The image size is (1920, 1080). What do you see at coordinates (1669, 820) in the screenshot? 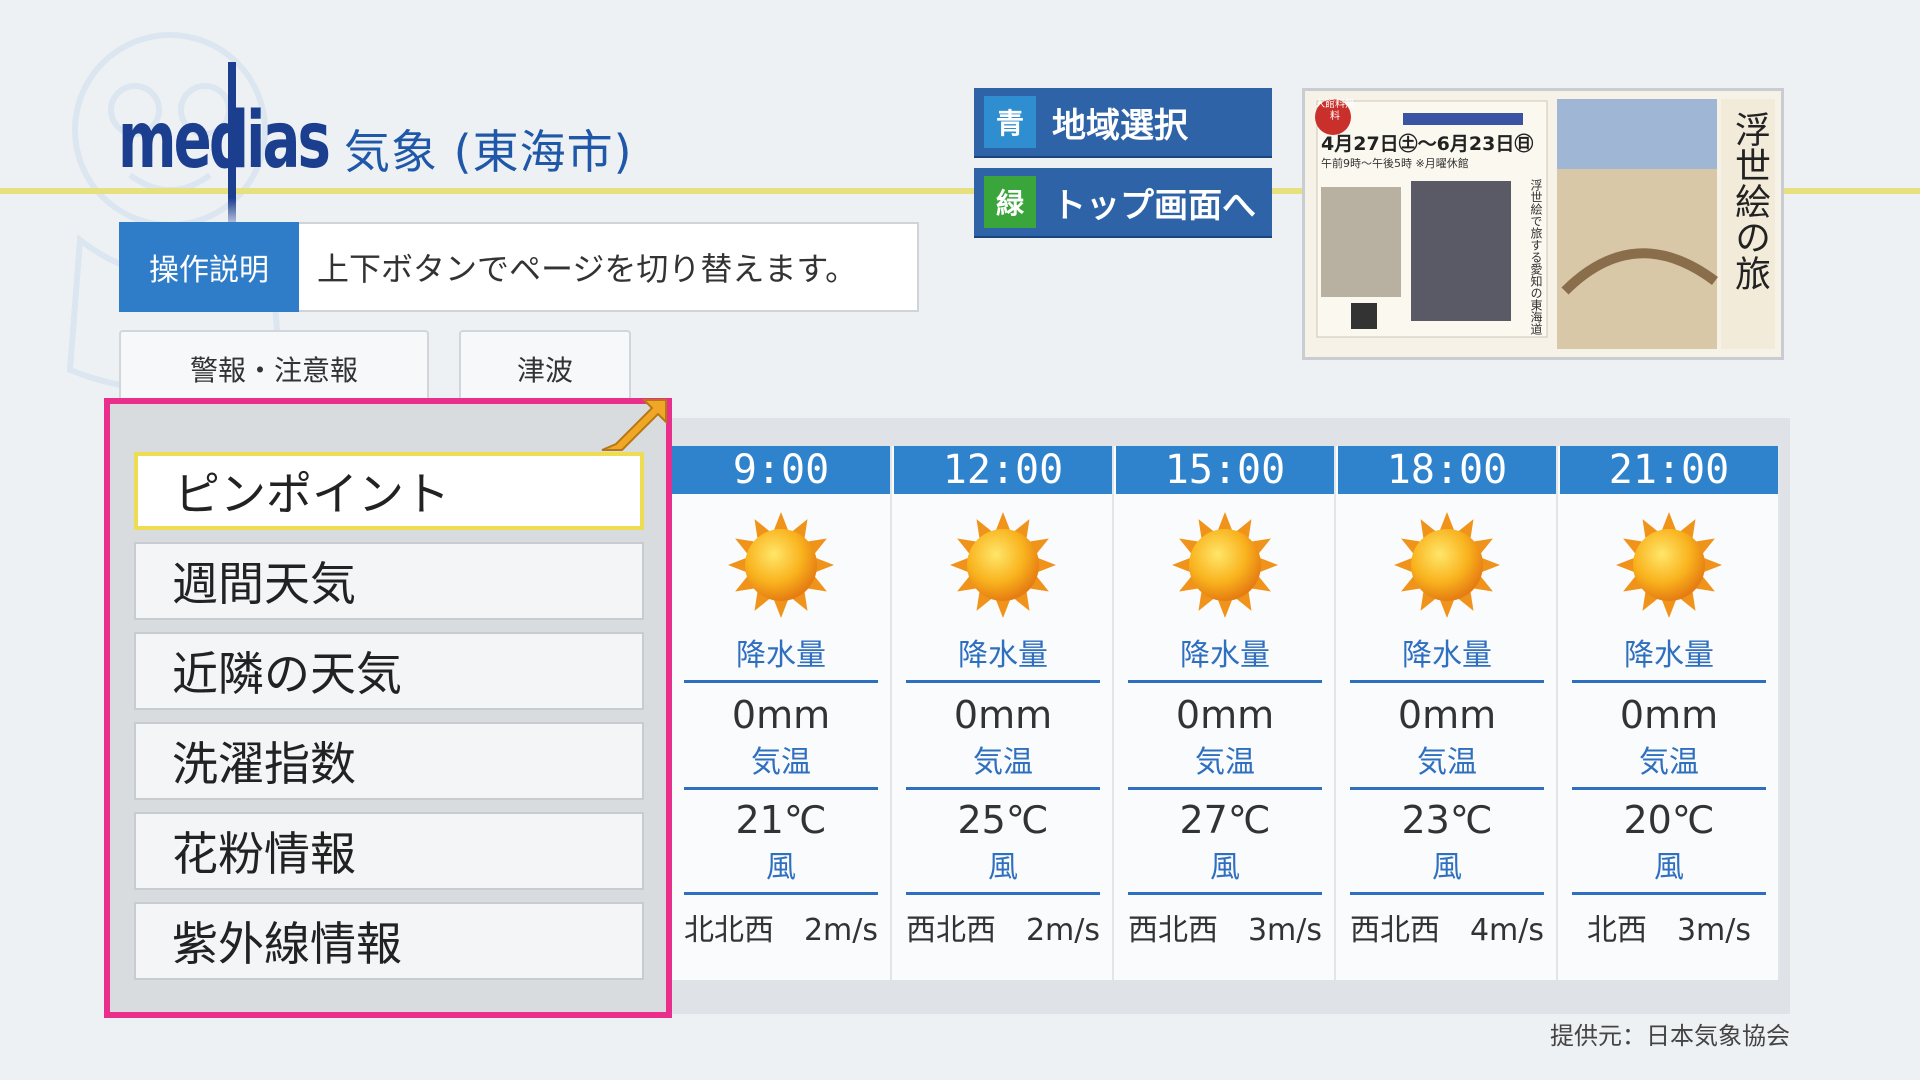
I see `temp-value: 20℃` at bounding box center [1669, 820].